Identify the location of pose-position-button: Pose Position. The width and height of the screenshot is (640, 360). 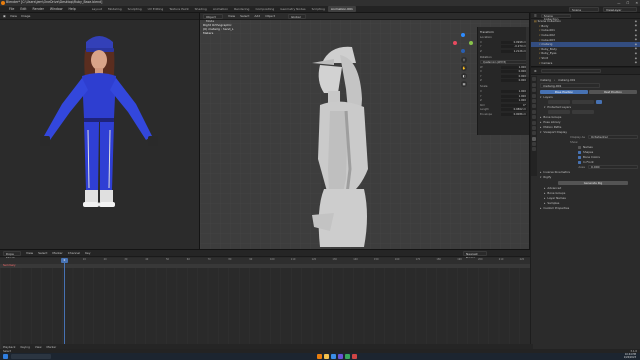
(564, 92).